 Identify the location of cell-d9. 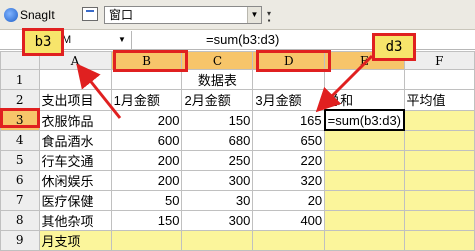
(289, 240).